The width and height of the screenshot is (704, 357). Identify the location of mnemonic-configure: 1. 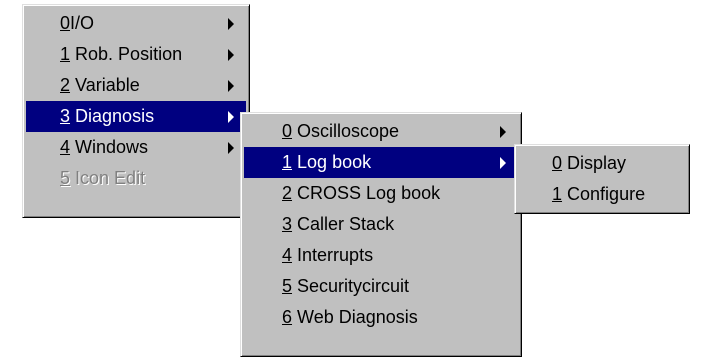
(557, 194).